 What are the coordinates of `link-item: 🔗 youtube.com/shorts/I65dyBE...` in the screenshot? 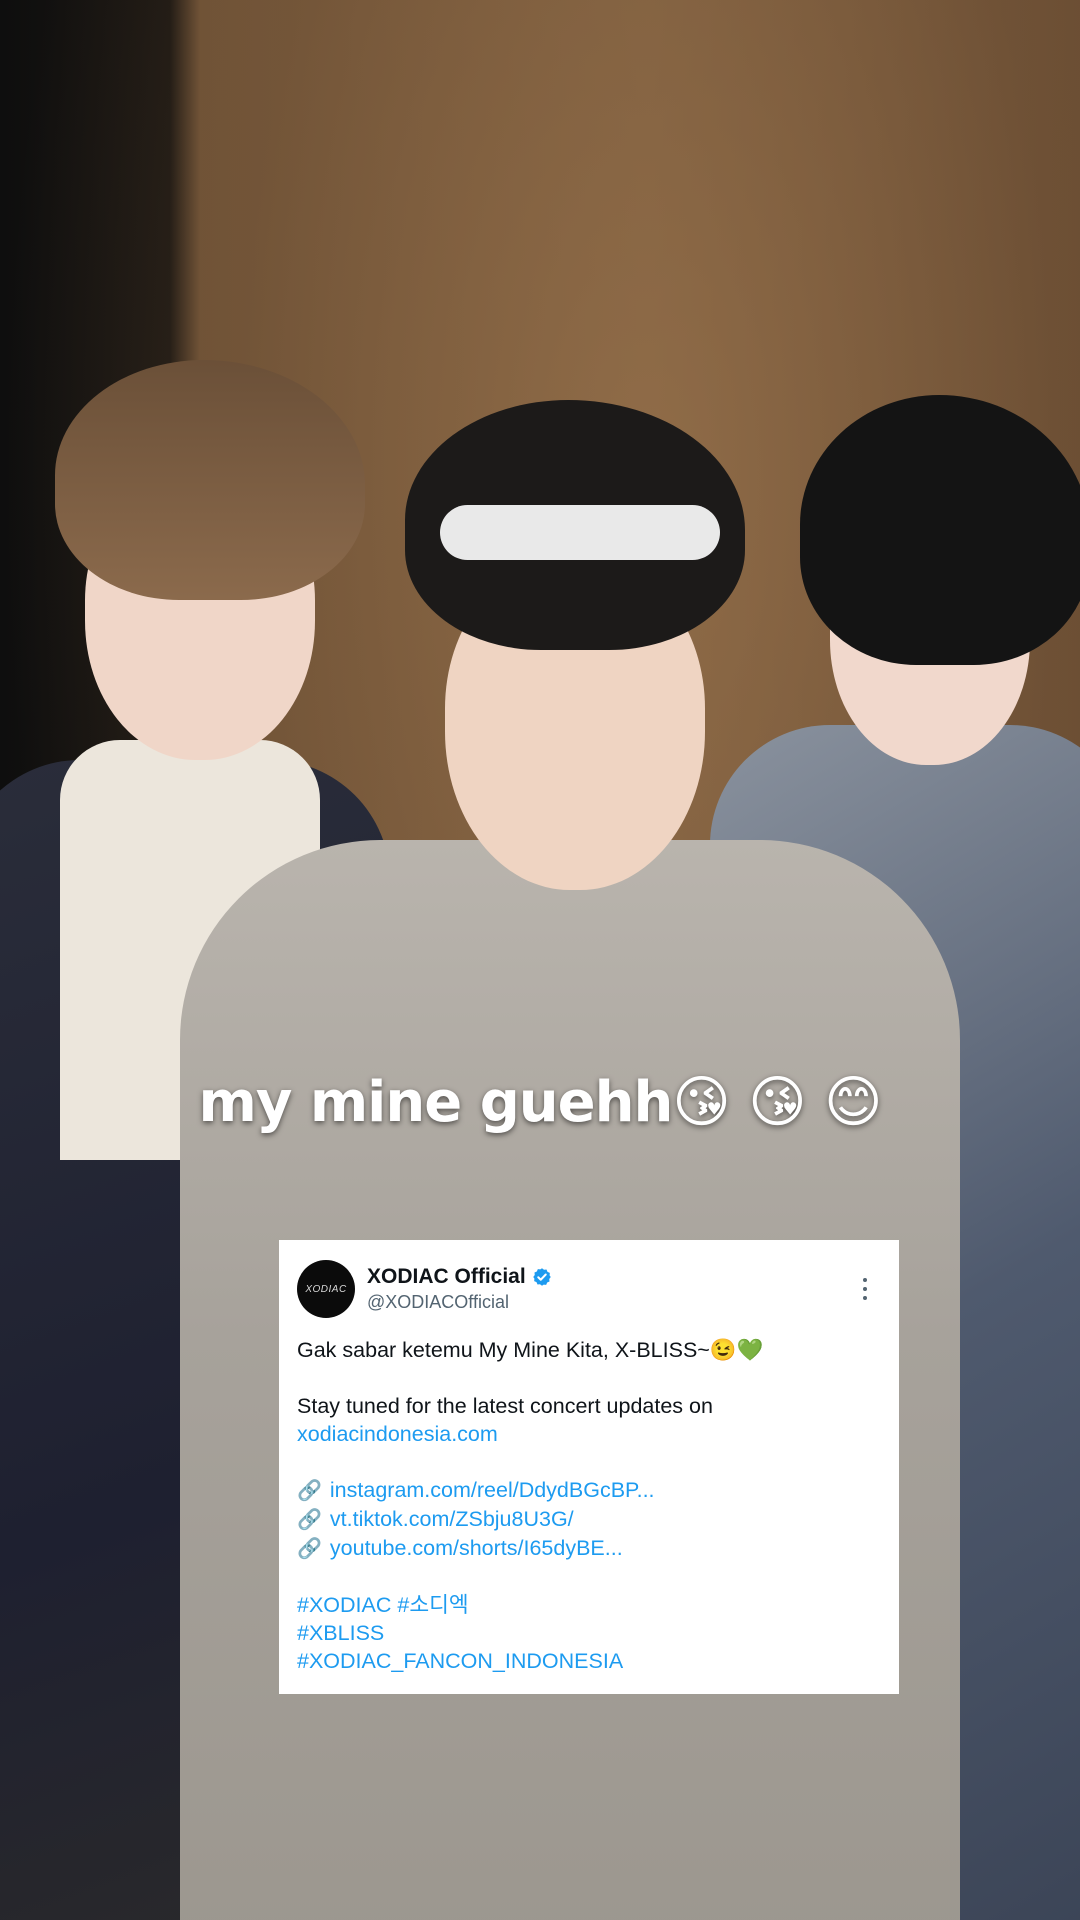 It's located at (589, 1548).